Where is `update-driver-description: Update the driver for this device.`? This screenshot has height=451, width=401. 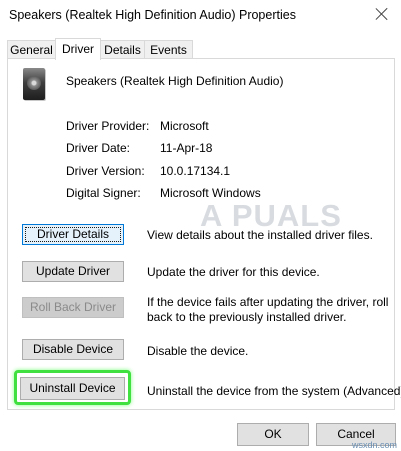 update-driver-description: Update the driver for this device. is located at coordinates (233, 272).